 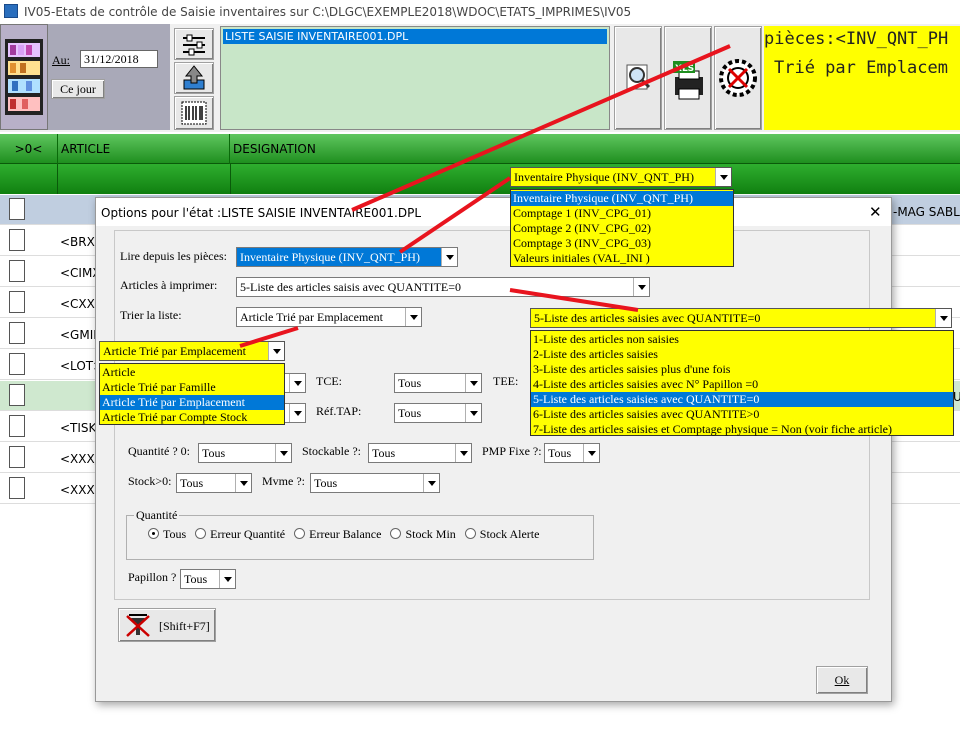 I want to click on sort-popup-combo: Article Trié par Emplacement, so click(x=192, y=351).